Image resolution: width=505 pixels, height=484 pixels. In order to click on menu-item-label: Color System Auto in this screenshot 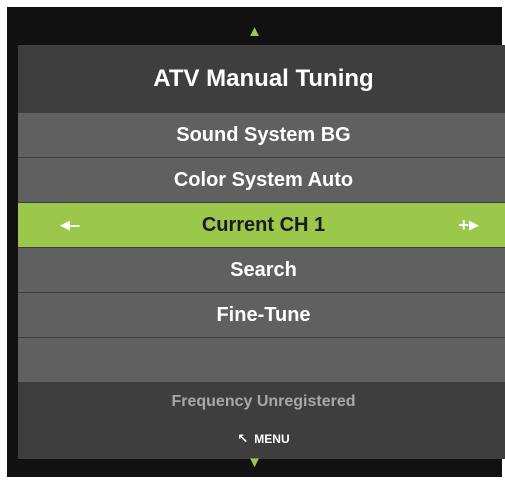, I will do `click(263, 179)`.